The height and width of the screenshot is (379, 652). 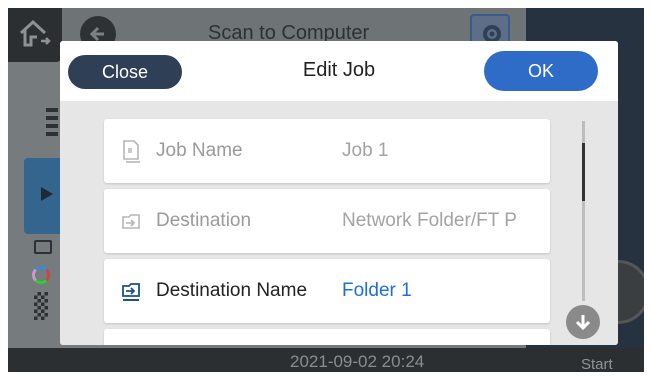 What do you see at coordinates (41, 306) in the screenshot?
I see `resolution-icon` at bounding box center [41, 306].